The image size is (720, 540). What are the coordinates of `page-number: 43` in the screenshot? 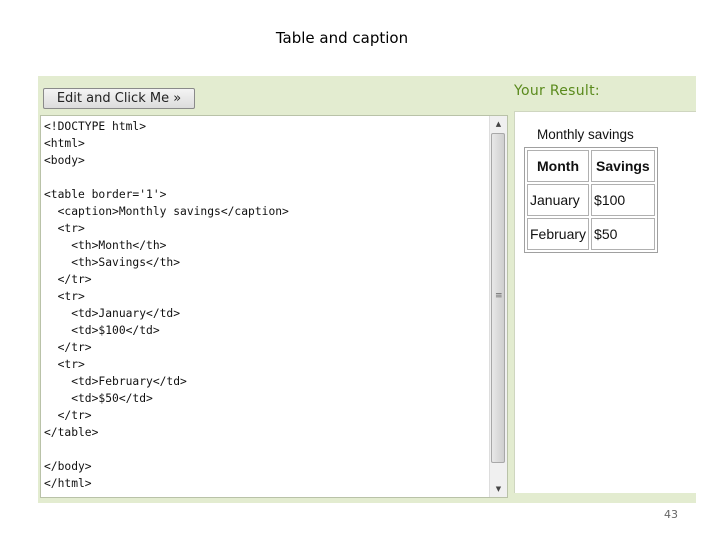 It's located at (671, 514).